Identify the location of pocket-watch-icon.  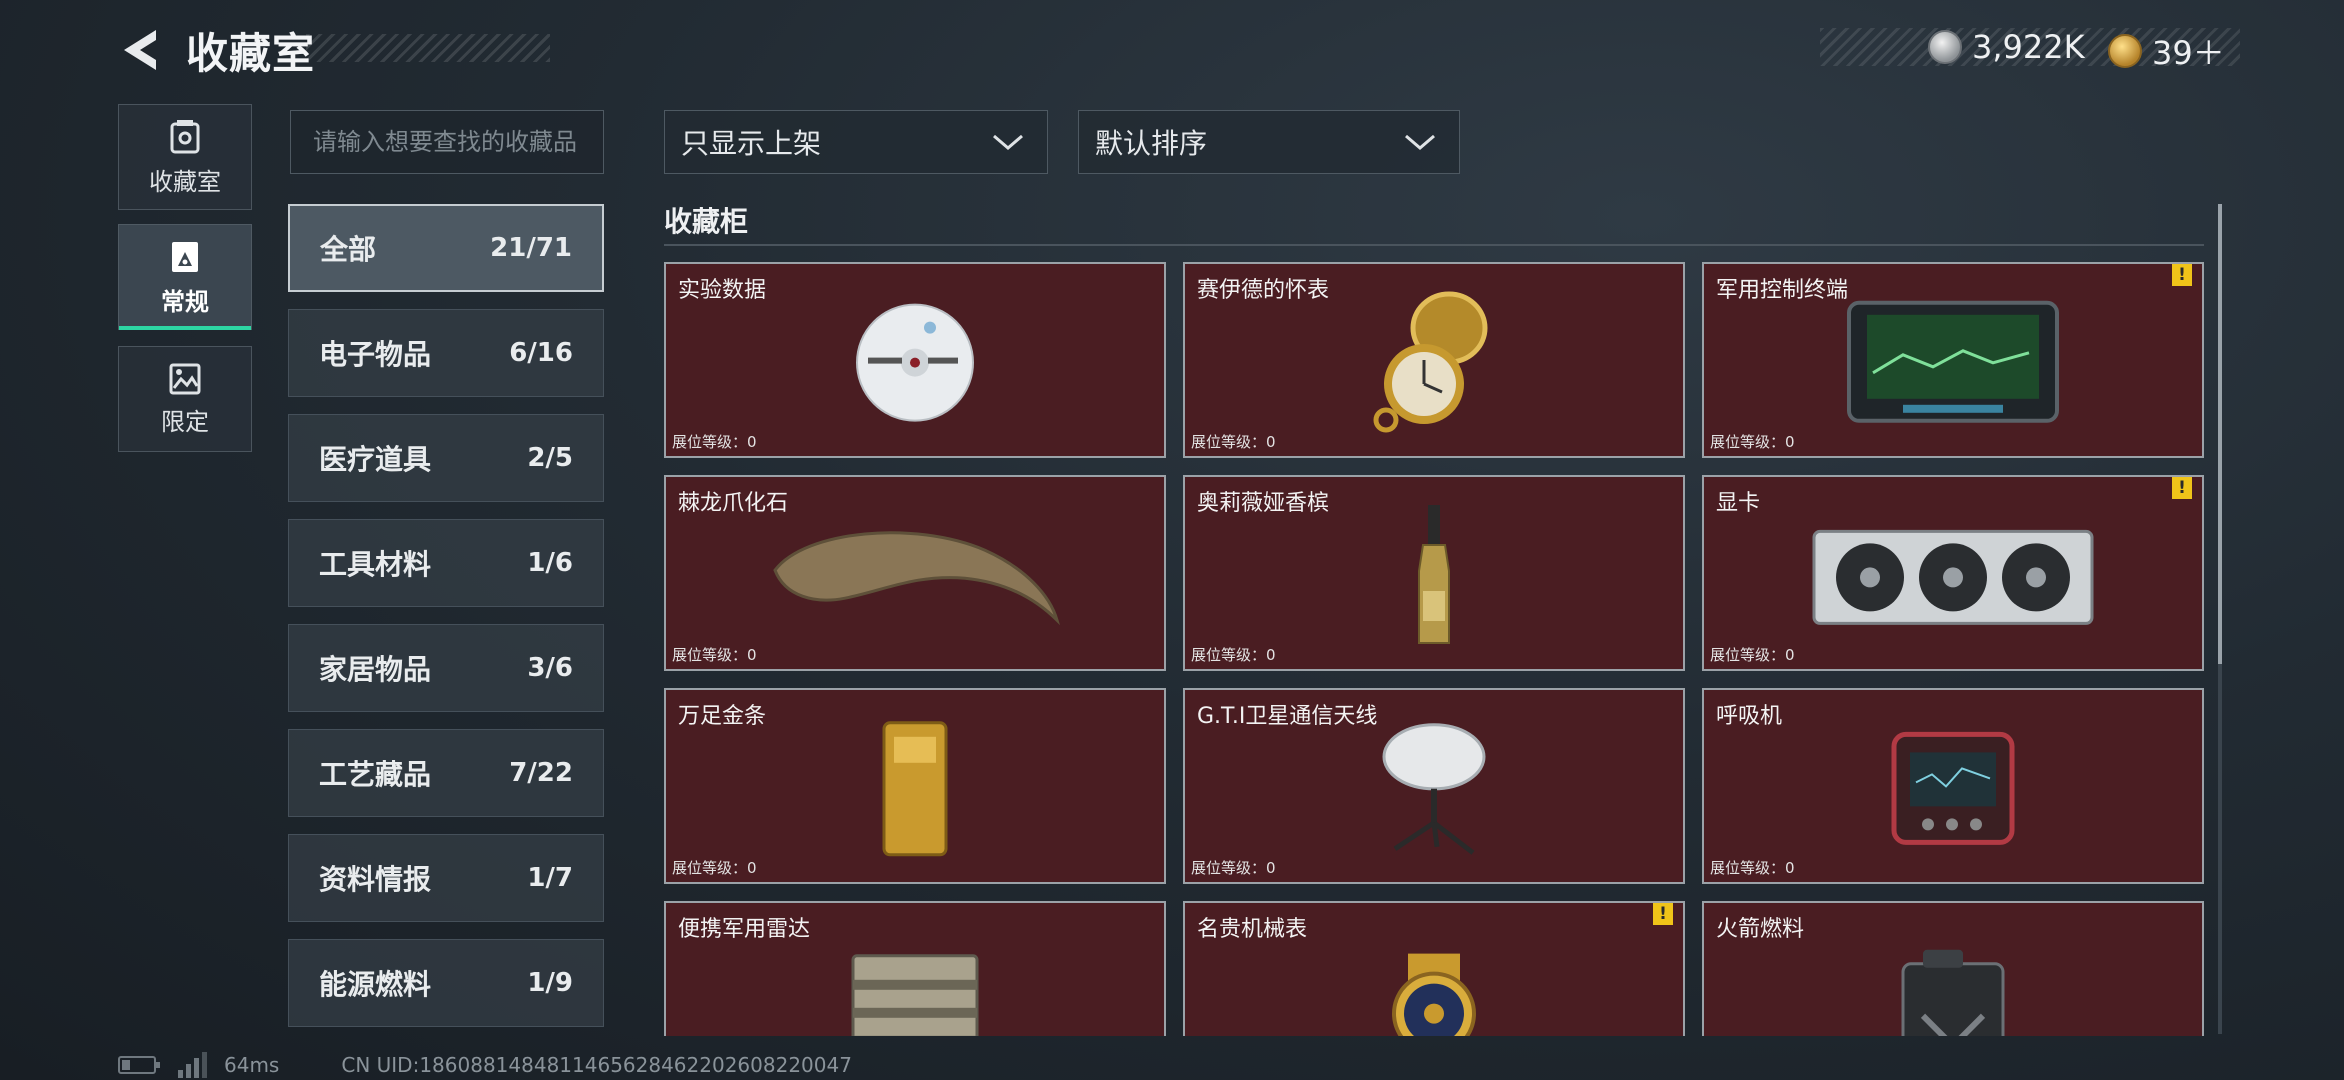
(1430, 362).